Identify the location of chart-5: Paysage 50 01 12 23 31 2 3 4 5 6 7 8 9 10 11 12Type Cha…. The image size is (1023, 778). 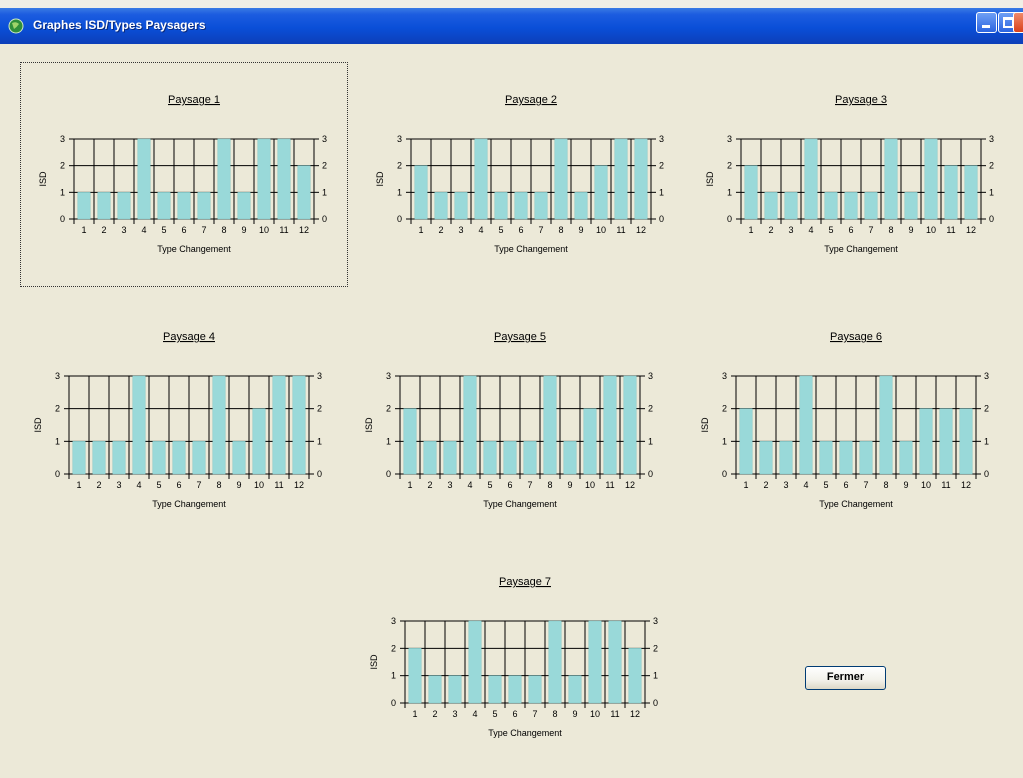
(508, 420).